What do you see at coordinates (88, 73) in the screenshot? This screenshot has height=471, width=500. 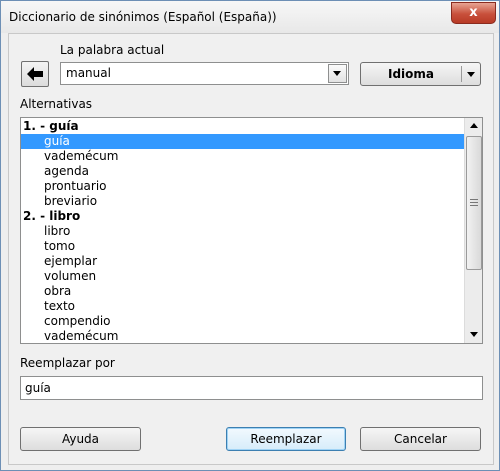 I see `current-word-value: manual` at bounding box center [88, 73].